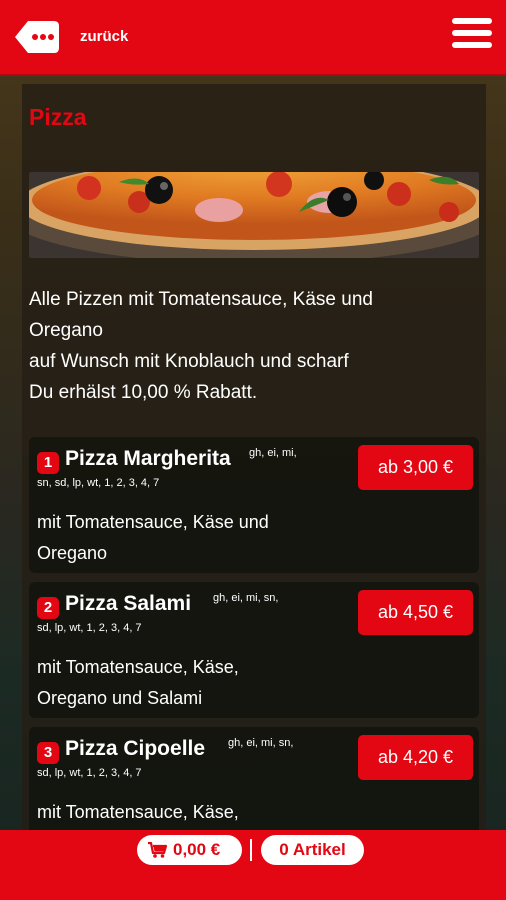  Describe the element at coordinates (312, 850) in the screenshot. I see `cart-item-count: 0 Artikel` at that location.